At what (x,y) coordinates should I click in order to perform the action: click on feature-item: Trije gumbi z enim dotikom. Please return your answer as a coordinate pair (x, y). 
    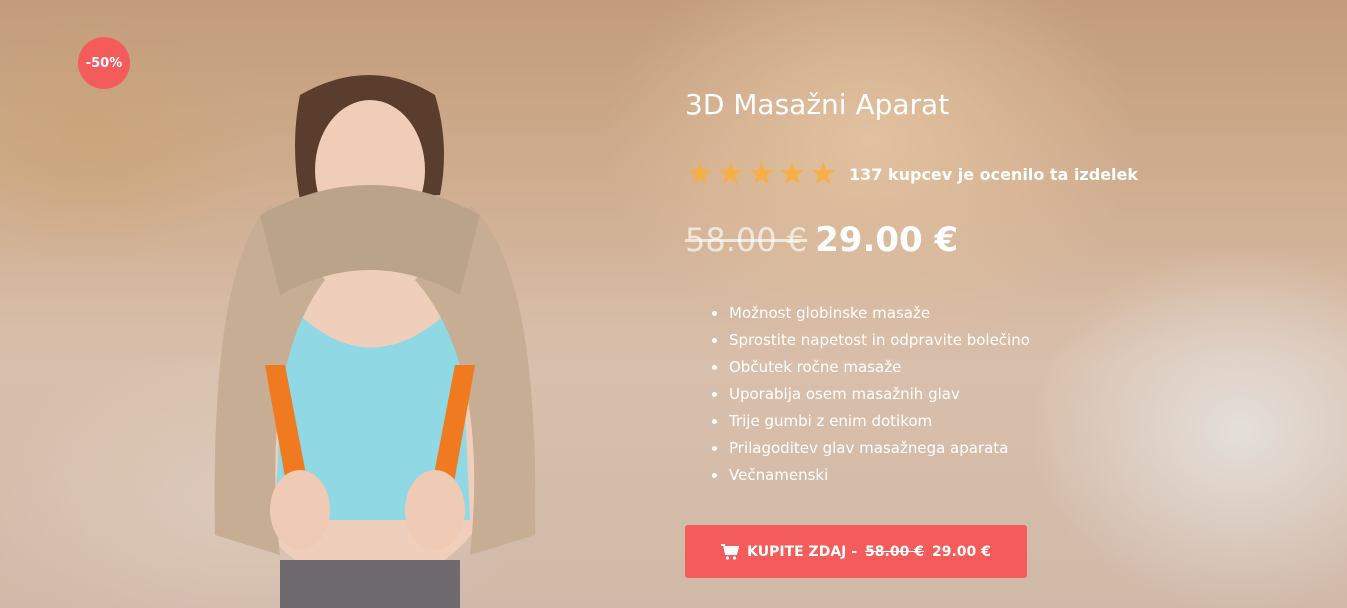
    Looking at the image, I should click on (871, 421).